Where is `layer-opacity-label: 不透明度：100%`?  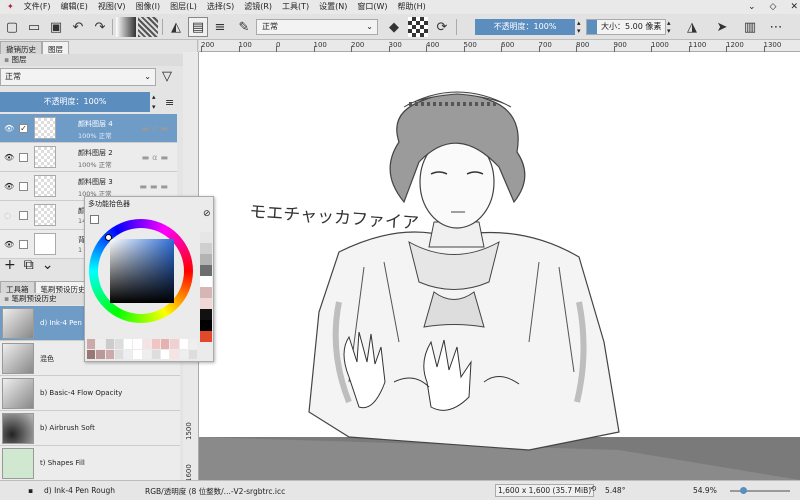 layer-opacity-label: 不透明度：100% is located at coordinates (75, 101).